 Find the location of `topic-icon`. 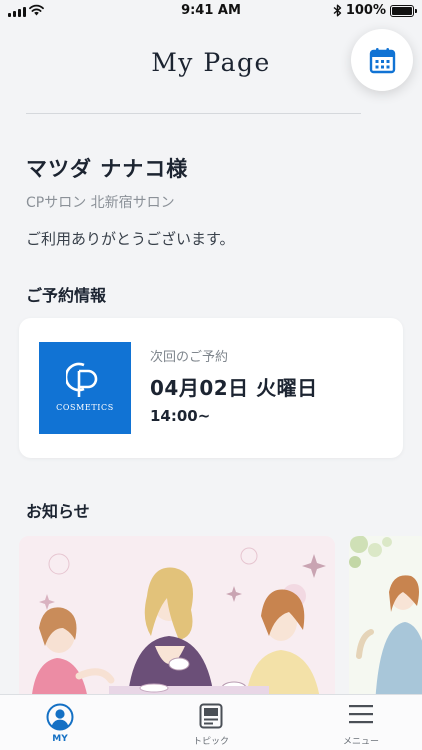

topic-icon is located at coordinates (211, 716).